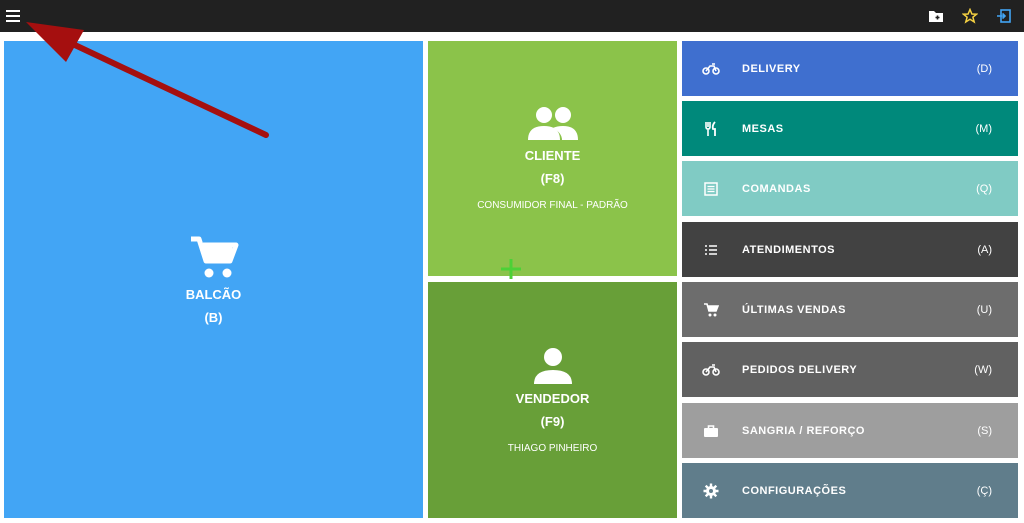 The image size is (1024, 523). What do you see at coordinates (984, 249) in the screenshot?
I see `menu-shortcut: (A)` at bounding box center [984, 249].